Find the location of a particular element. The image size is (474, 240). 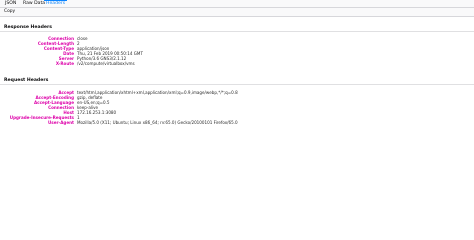

tab-raw-data: Raw Data is located at coordinates (34, 4).